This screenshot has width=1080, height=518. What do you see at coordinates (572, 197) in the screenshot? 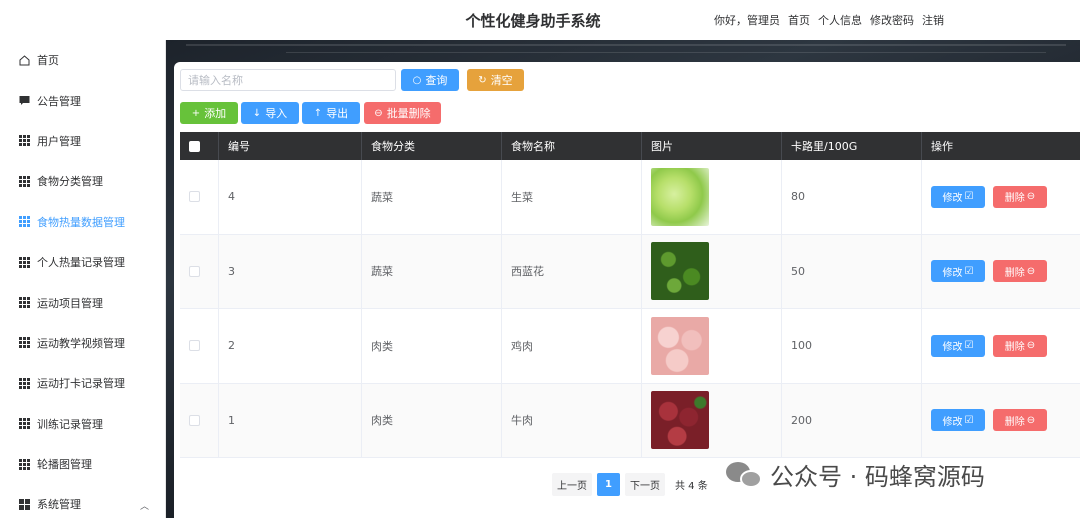
I see `row-name: 生菜` at bounding box center [572, 197].